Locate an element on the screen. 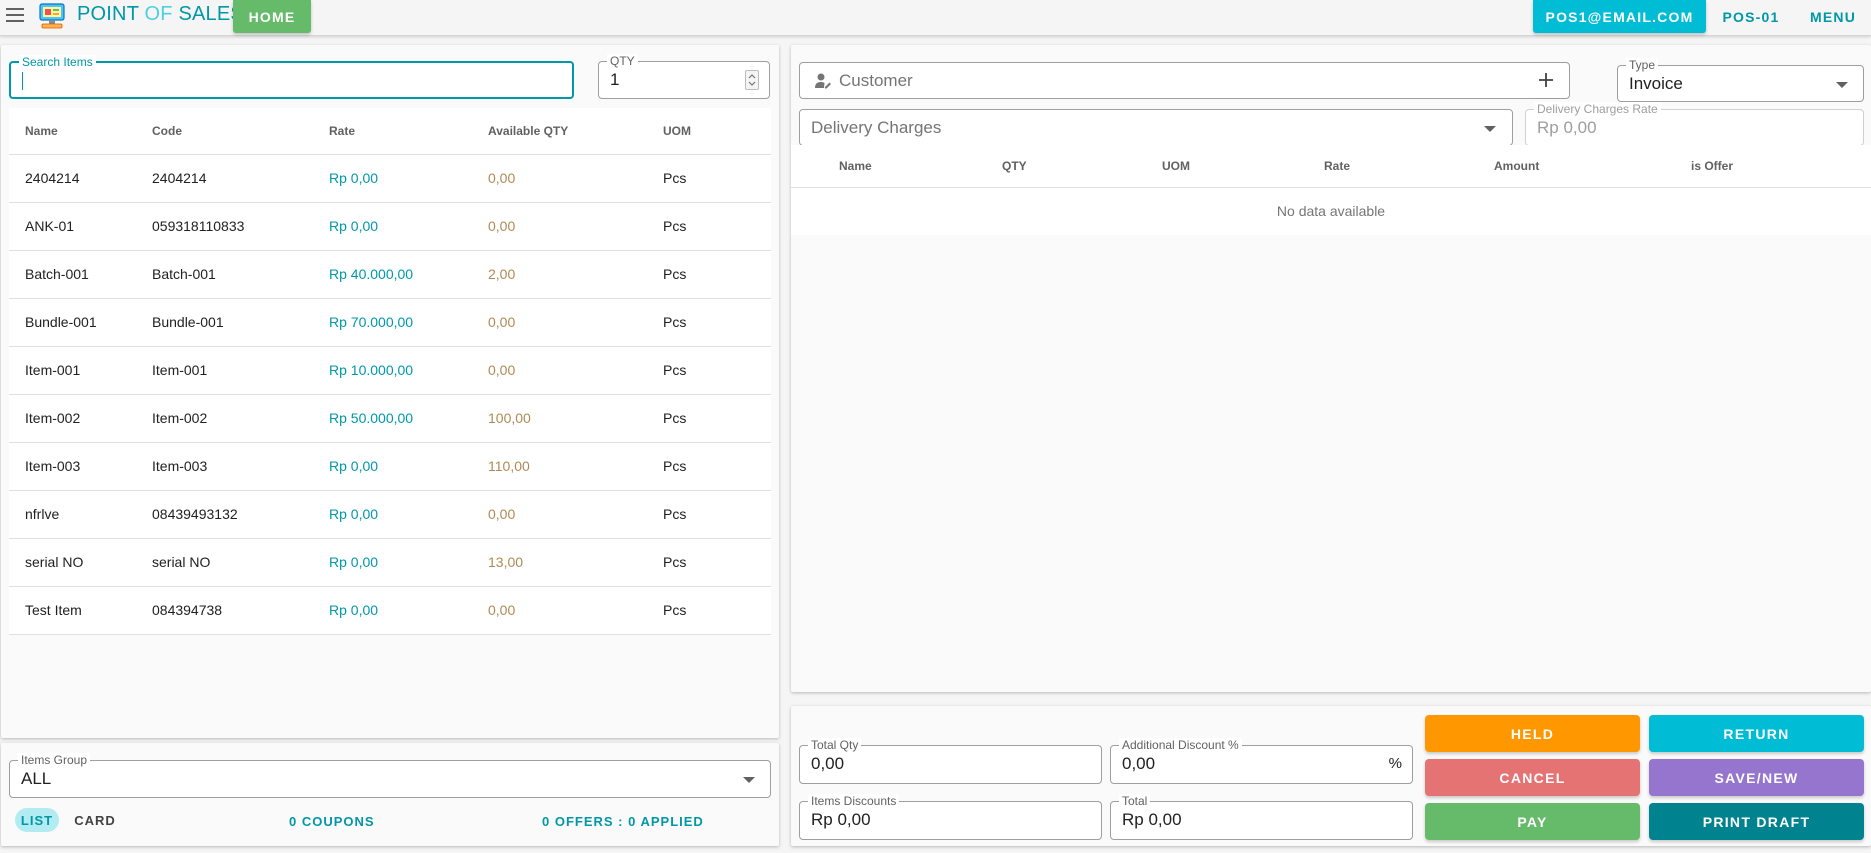  table-row: ANK-01 059318110833 Rp 0,00 0,00 Pcs is located at coordinates (390, 226).